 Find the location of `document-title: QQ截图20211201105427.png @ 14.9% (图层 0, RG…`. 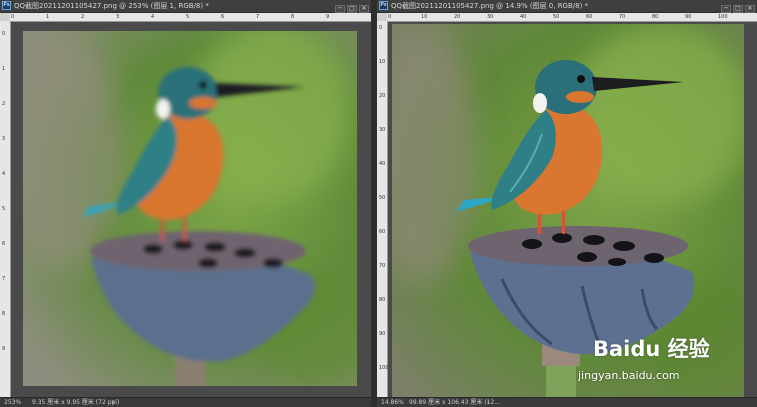

document-title: QQ截图20211201105427.png @ 14.9% (图层 0, RG… is located at coordinates (490, 6).